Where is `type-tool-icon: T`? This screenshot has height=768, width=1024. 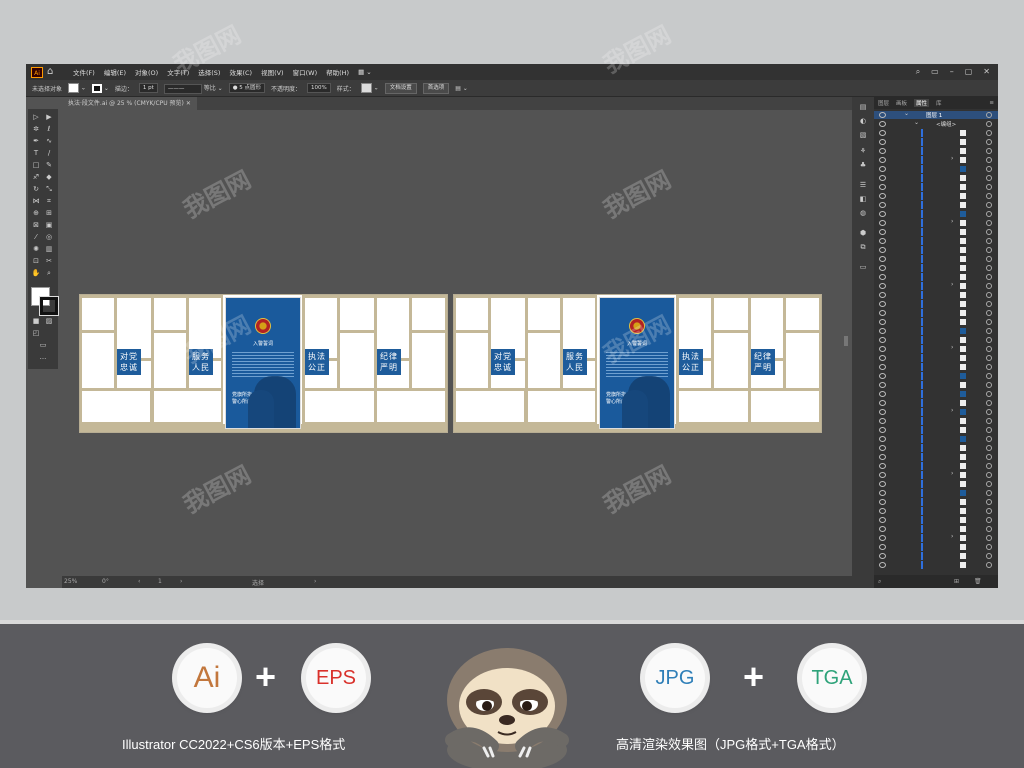
type-tool-icon: T is located at coordinates (36, 153).